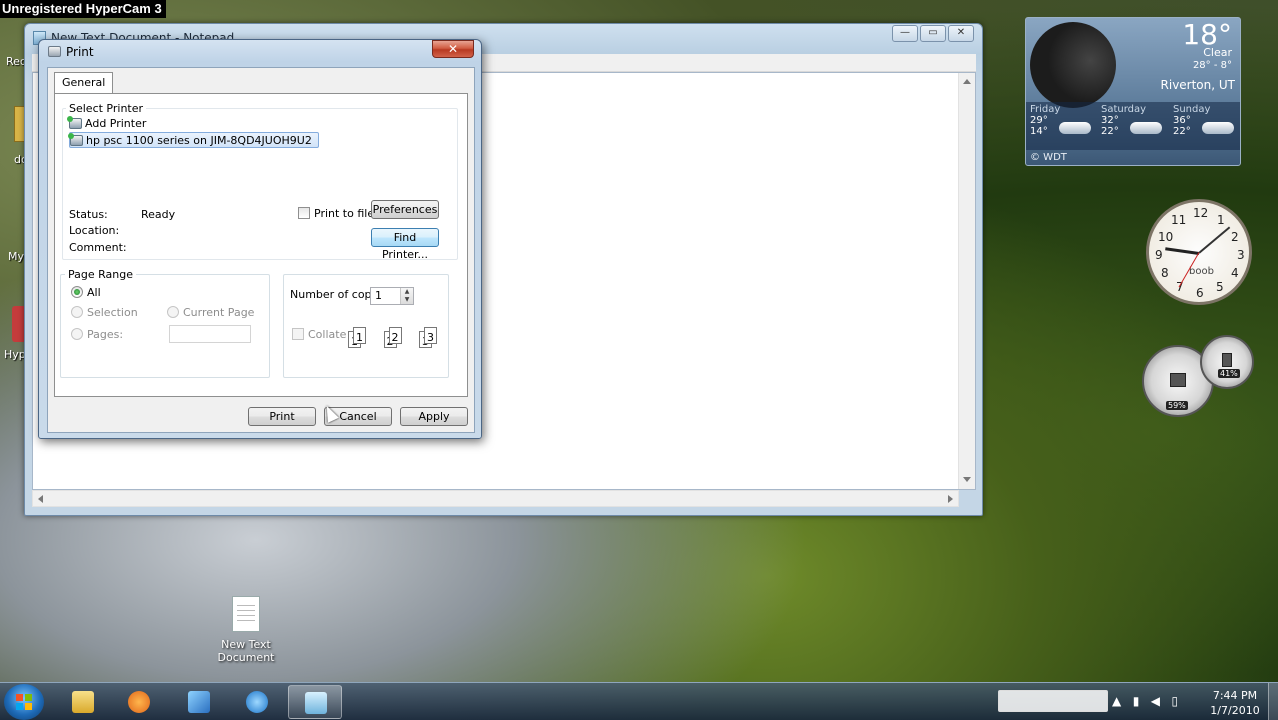 The width and height of the screenshot is (1278, 720). I want to click on copies-value: 1, so click(378, 295).